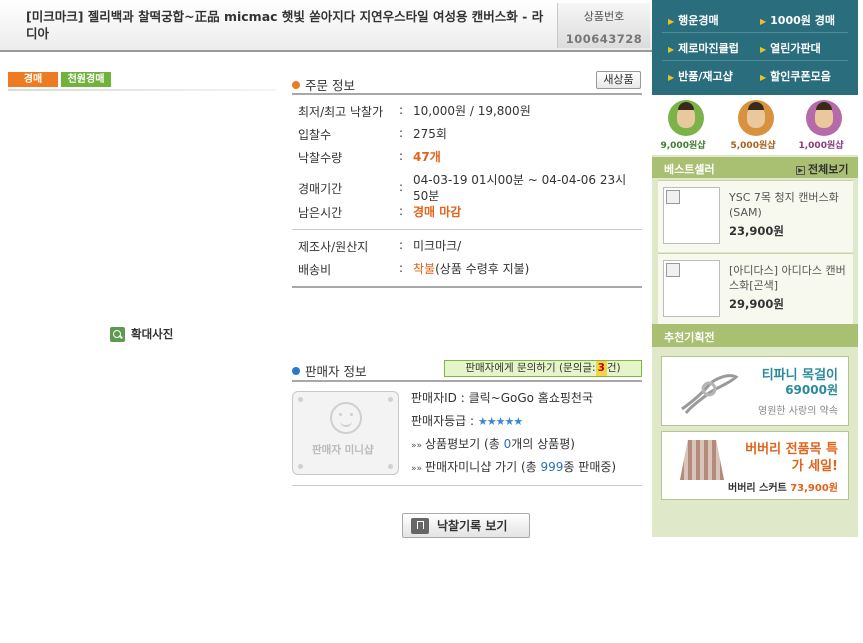 This screenshot has width=863, height=643. Describe the element at coordinates (795, 76) in the screenshot. I see `nav-discount-coupons: ▶ 할인쿠폰모음` at that location.